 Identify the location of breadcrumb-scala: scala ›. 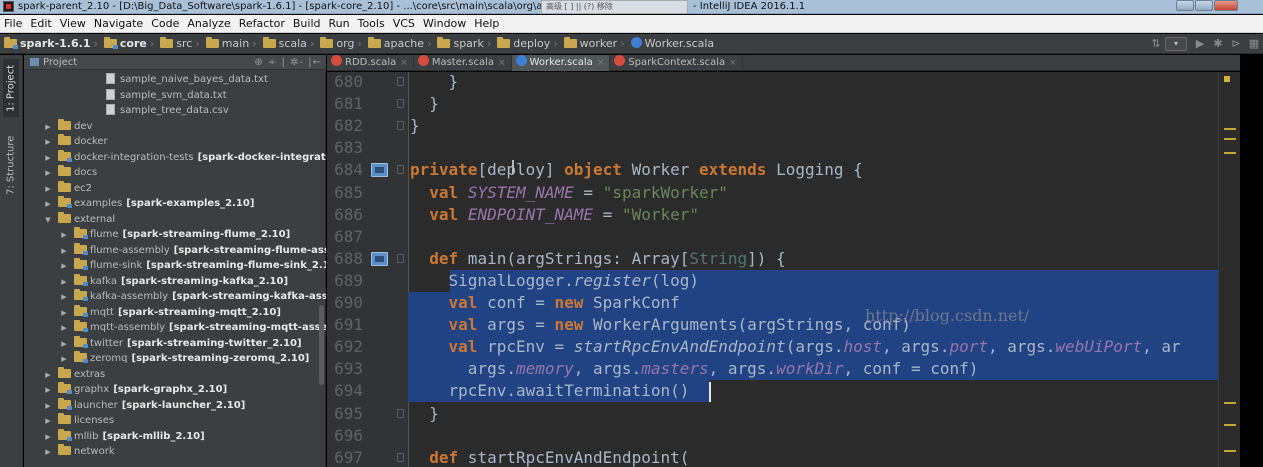
(288, 44).